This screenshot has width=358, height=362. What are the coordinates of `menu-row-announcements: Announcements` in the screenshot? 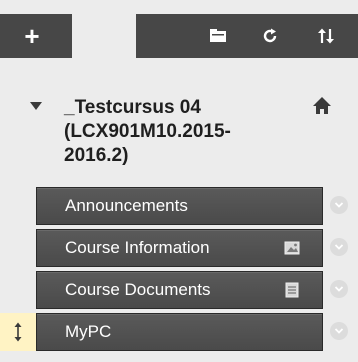 It's located at (179, 206).